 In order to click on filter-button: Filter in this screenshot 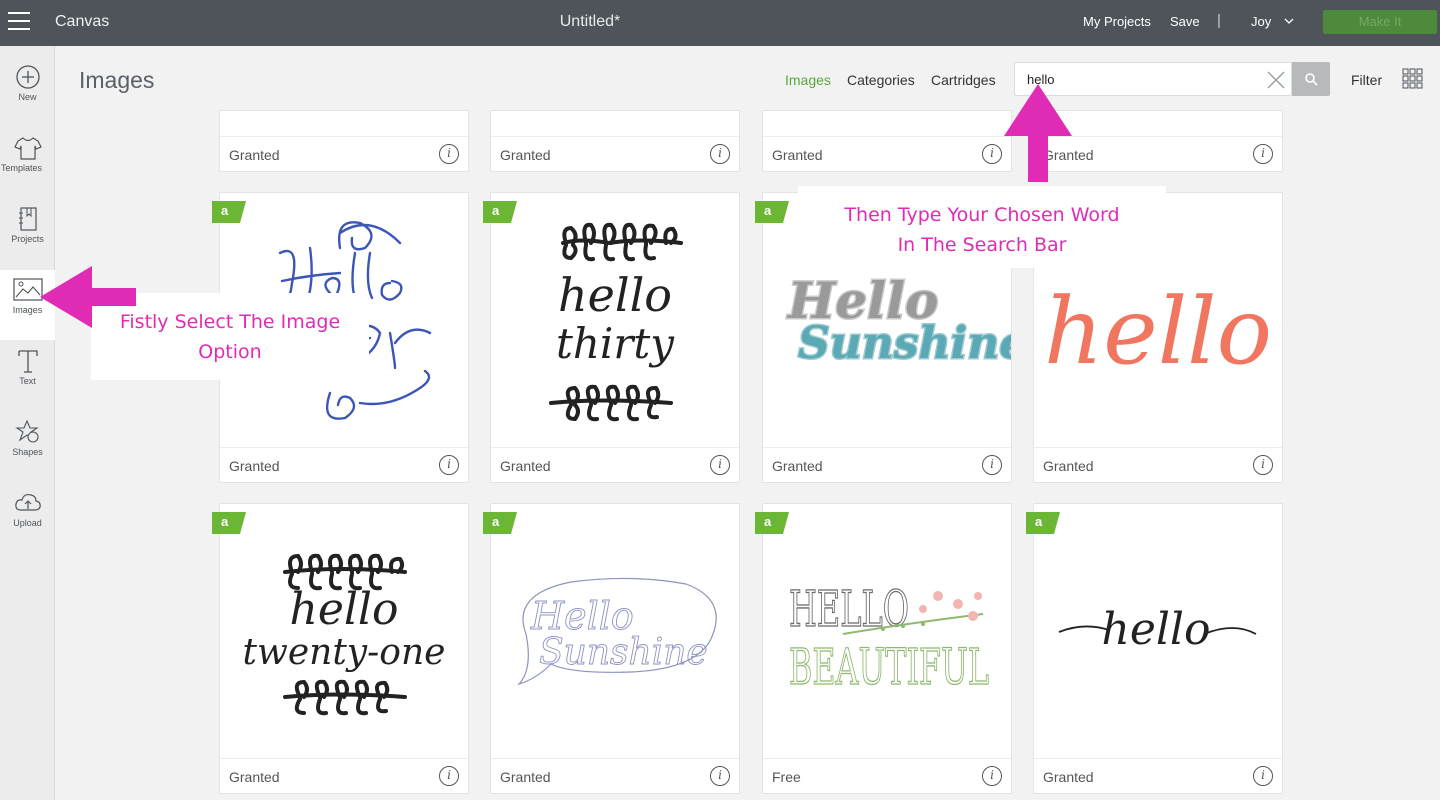, I will do `click(1366, 80)`.